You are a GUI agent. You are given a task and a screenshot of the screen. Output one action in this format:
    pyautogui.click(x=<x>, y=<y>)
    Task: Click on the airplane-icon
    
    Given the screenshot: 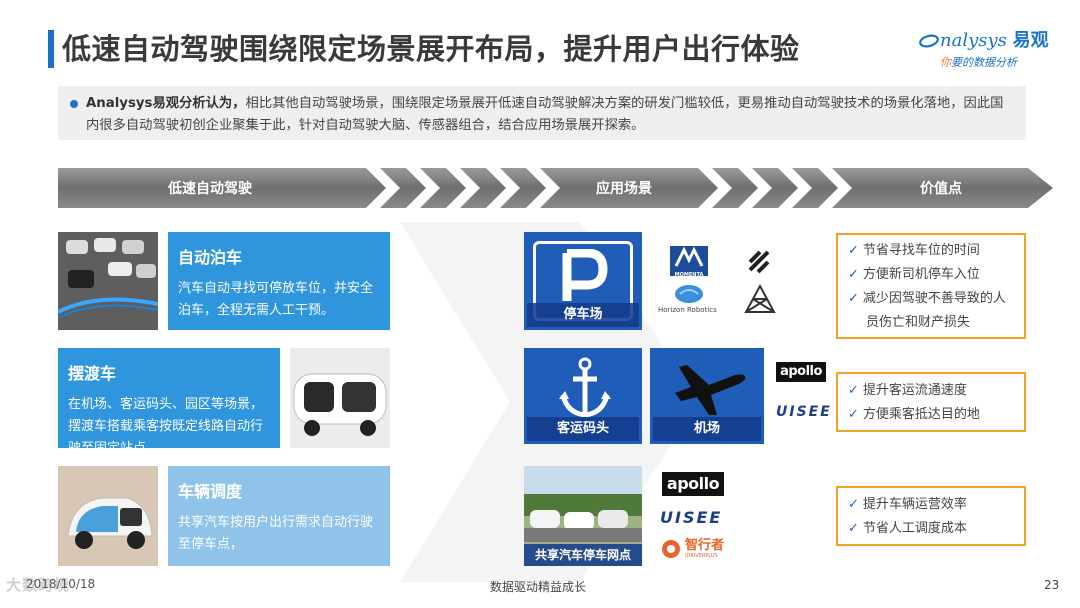 What is the action you would take?
    pyautogui.click(x=710, y=390)
    